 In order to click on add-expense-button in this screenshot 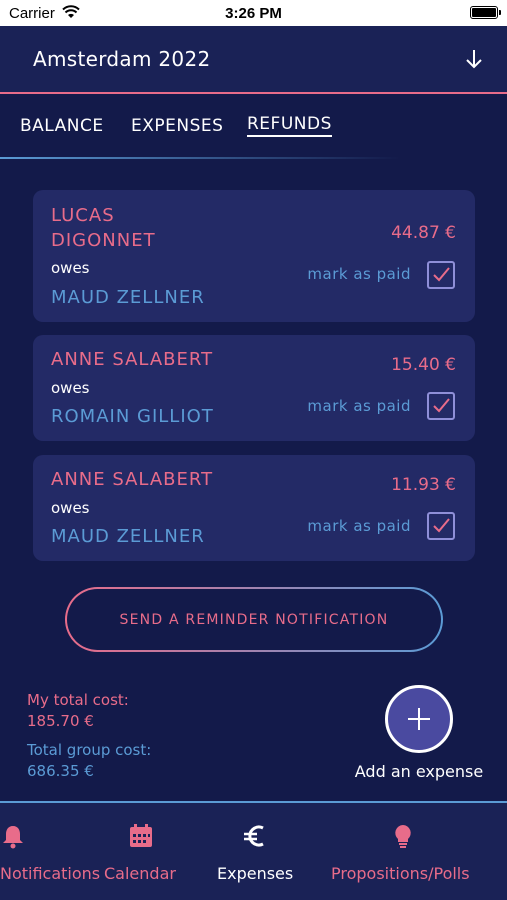, I will do `click(419, 719)`.